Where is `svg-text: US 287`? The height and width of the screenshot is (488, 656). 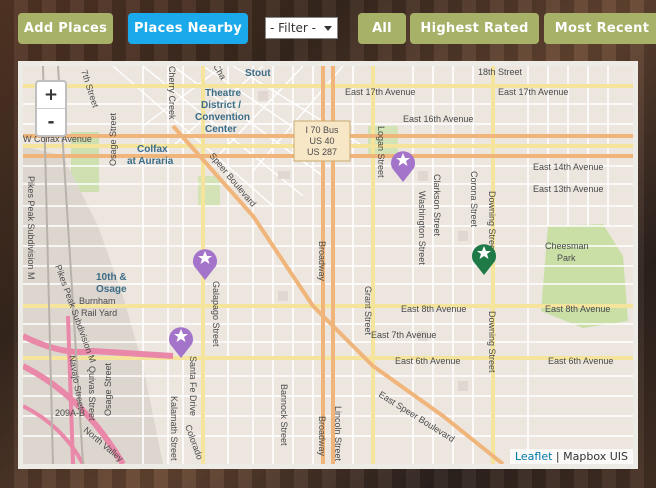 svg-text: US 287 is located at coordinates (322, 152).